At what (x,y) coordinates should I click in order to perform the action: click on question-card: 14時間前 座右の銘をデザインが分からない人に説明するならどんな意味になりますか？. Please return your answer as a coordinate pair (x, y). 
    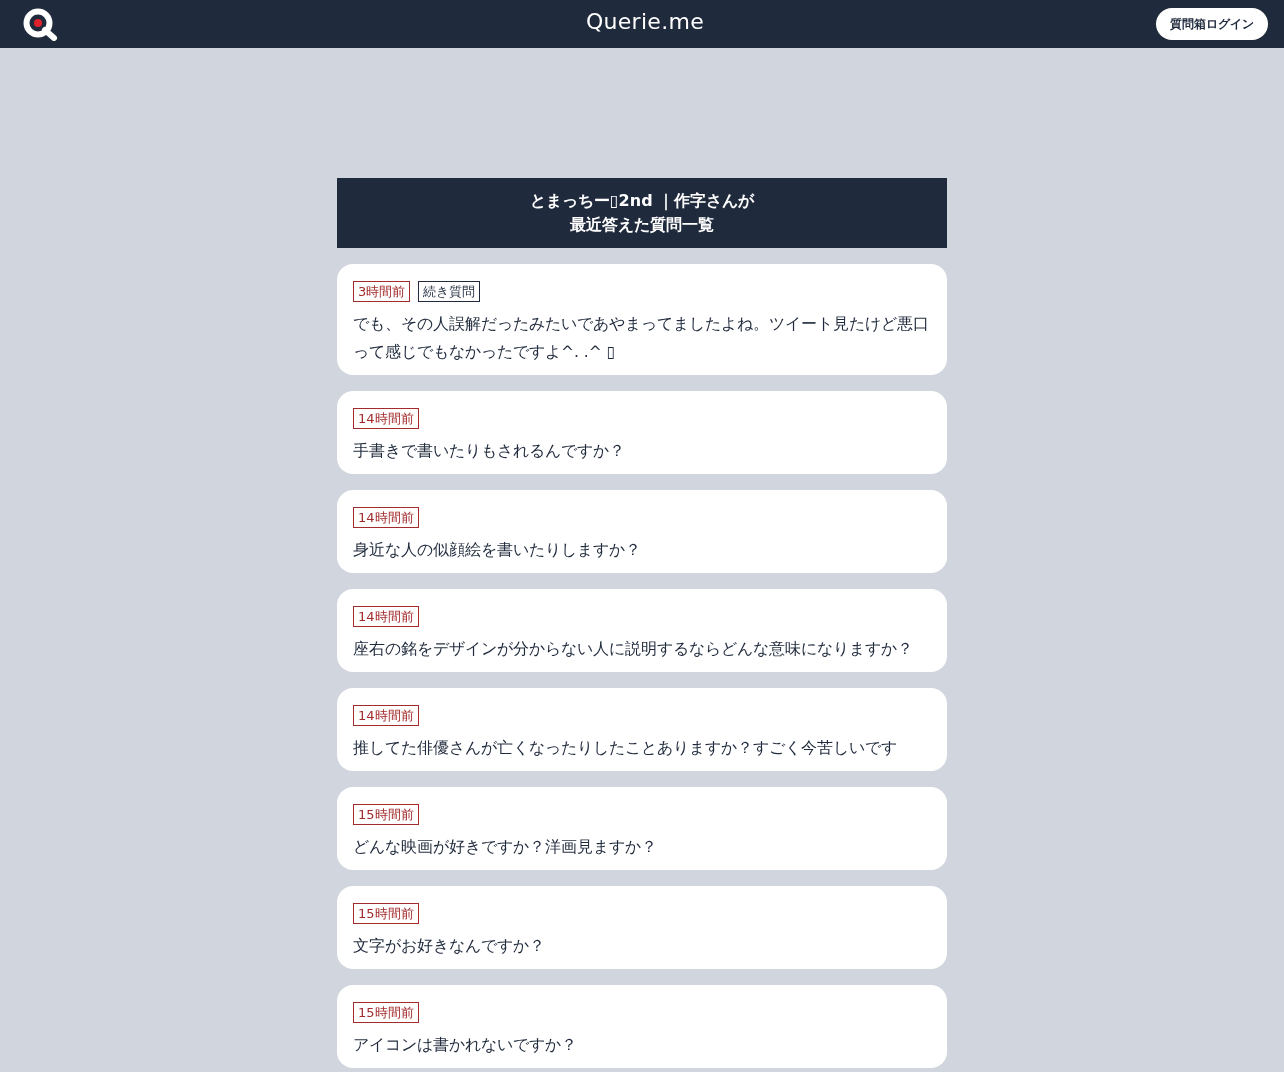
    Looking at the image, I should click on (642, 630).